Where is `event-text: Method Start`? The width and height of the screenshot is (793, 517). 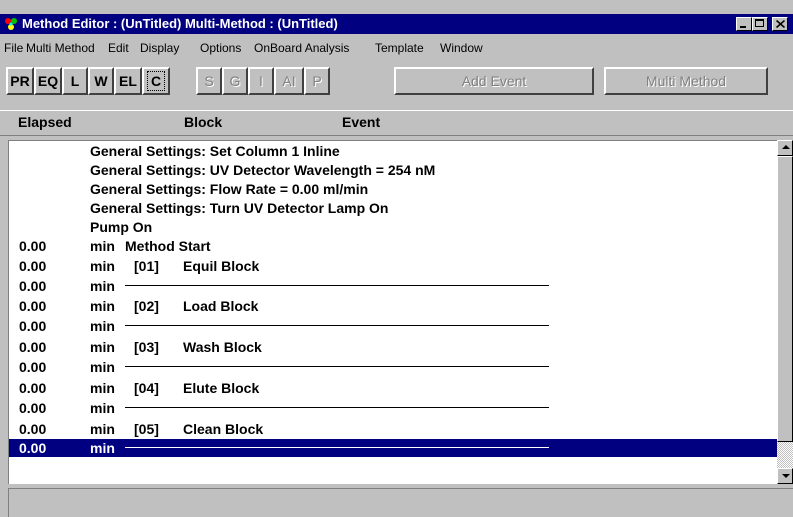
event-text: Method Start is located at coordinates (168, 246).